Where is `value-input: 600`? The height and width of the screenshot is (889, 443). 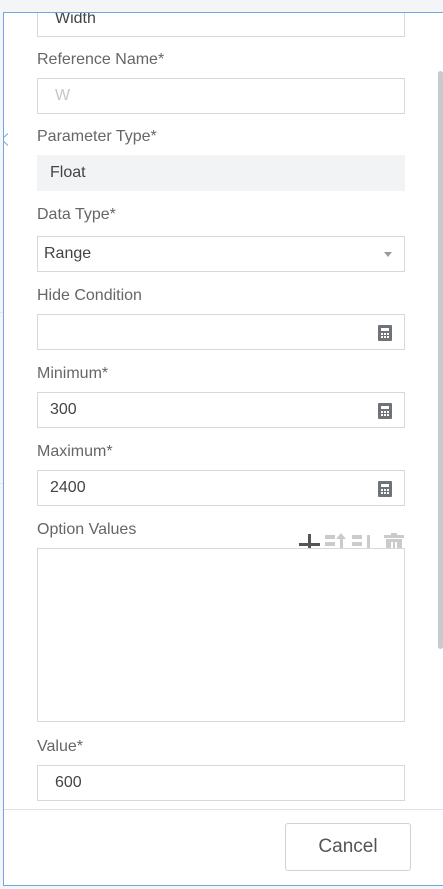
value-input: 600 is located at coordinates (221, 783).